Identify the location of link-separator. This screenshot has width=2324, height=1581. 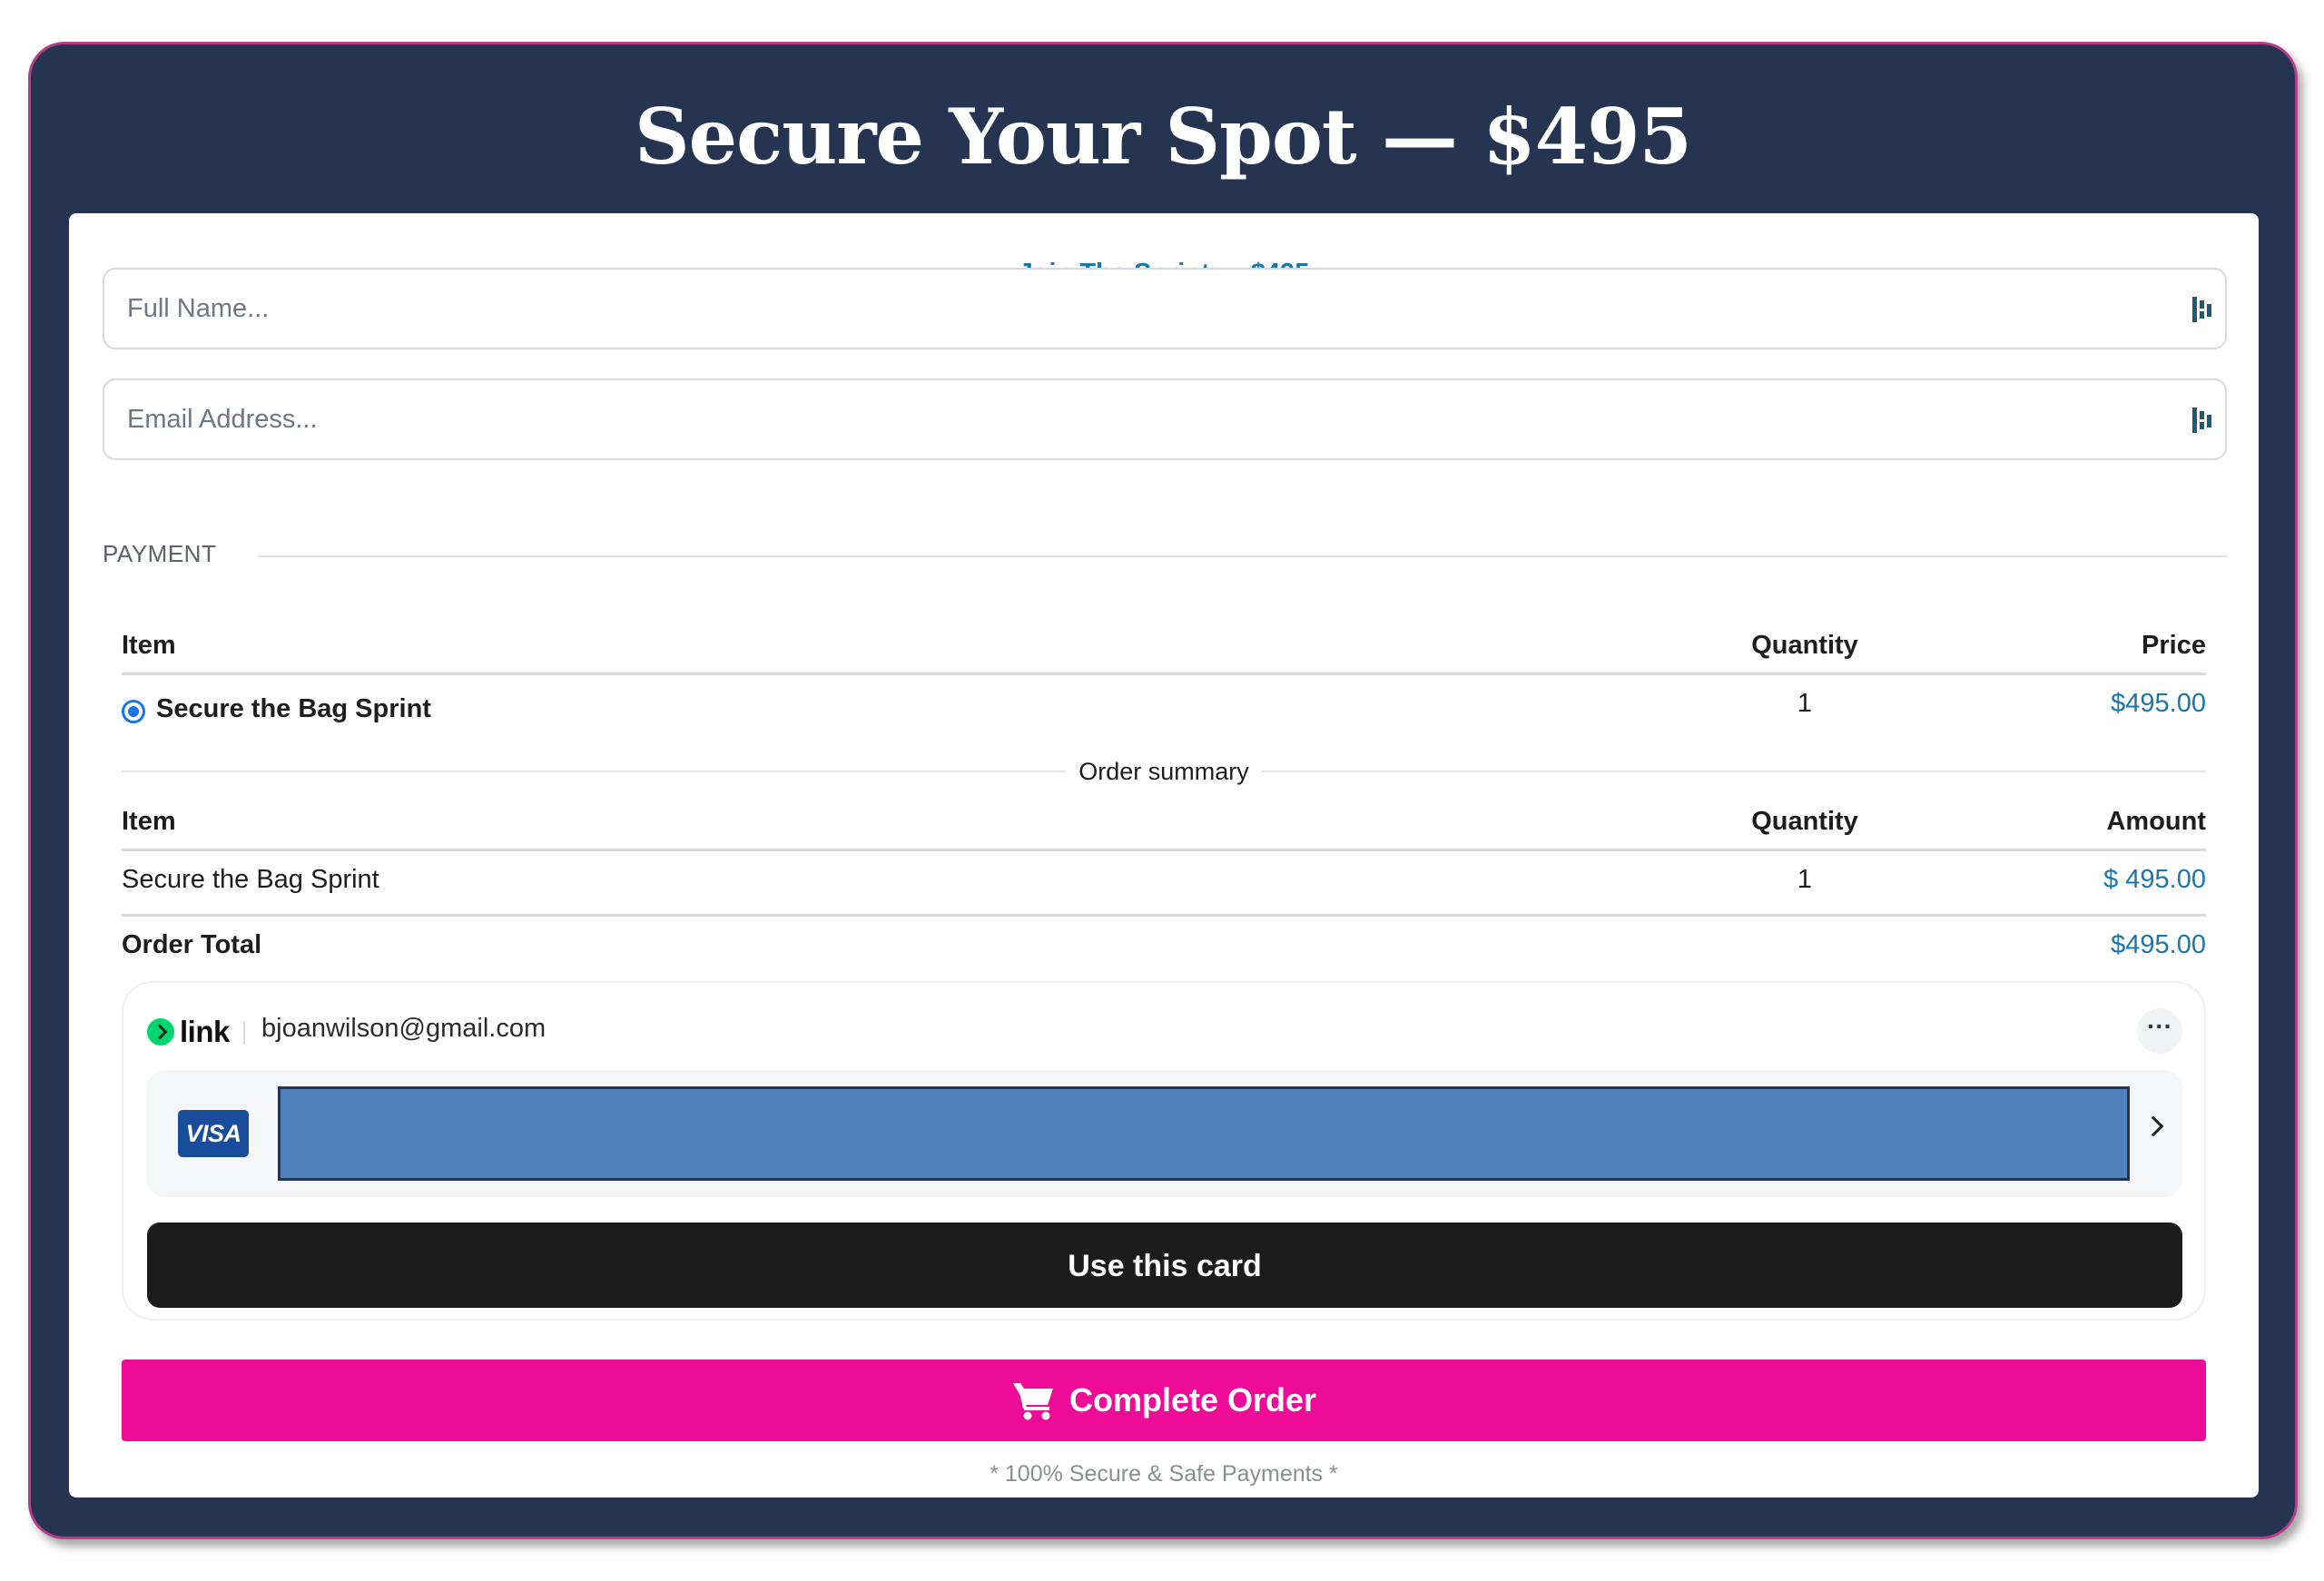
(244, 1033).